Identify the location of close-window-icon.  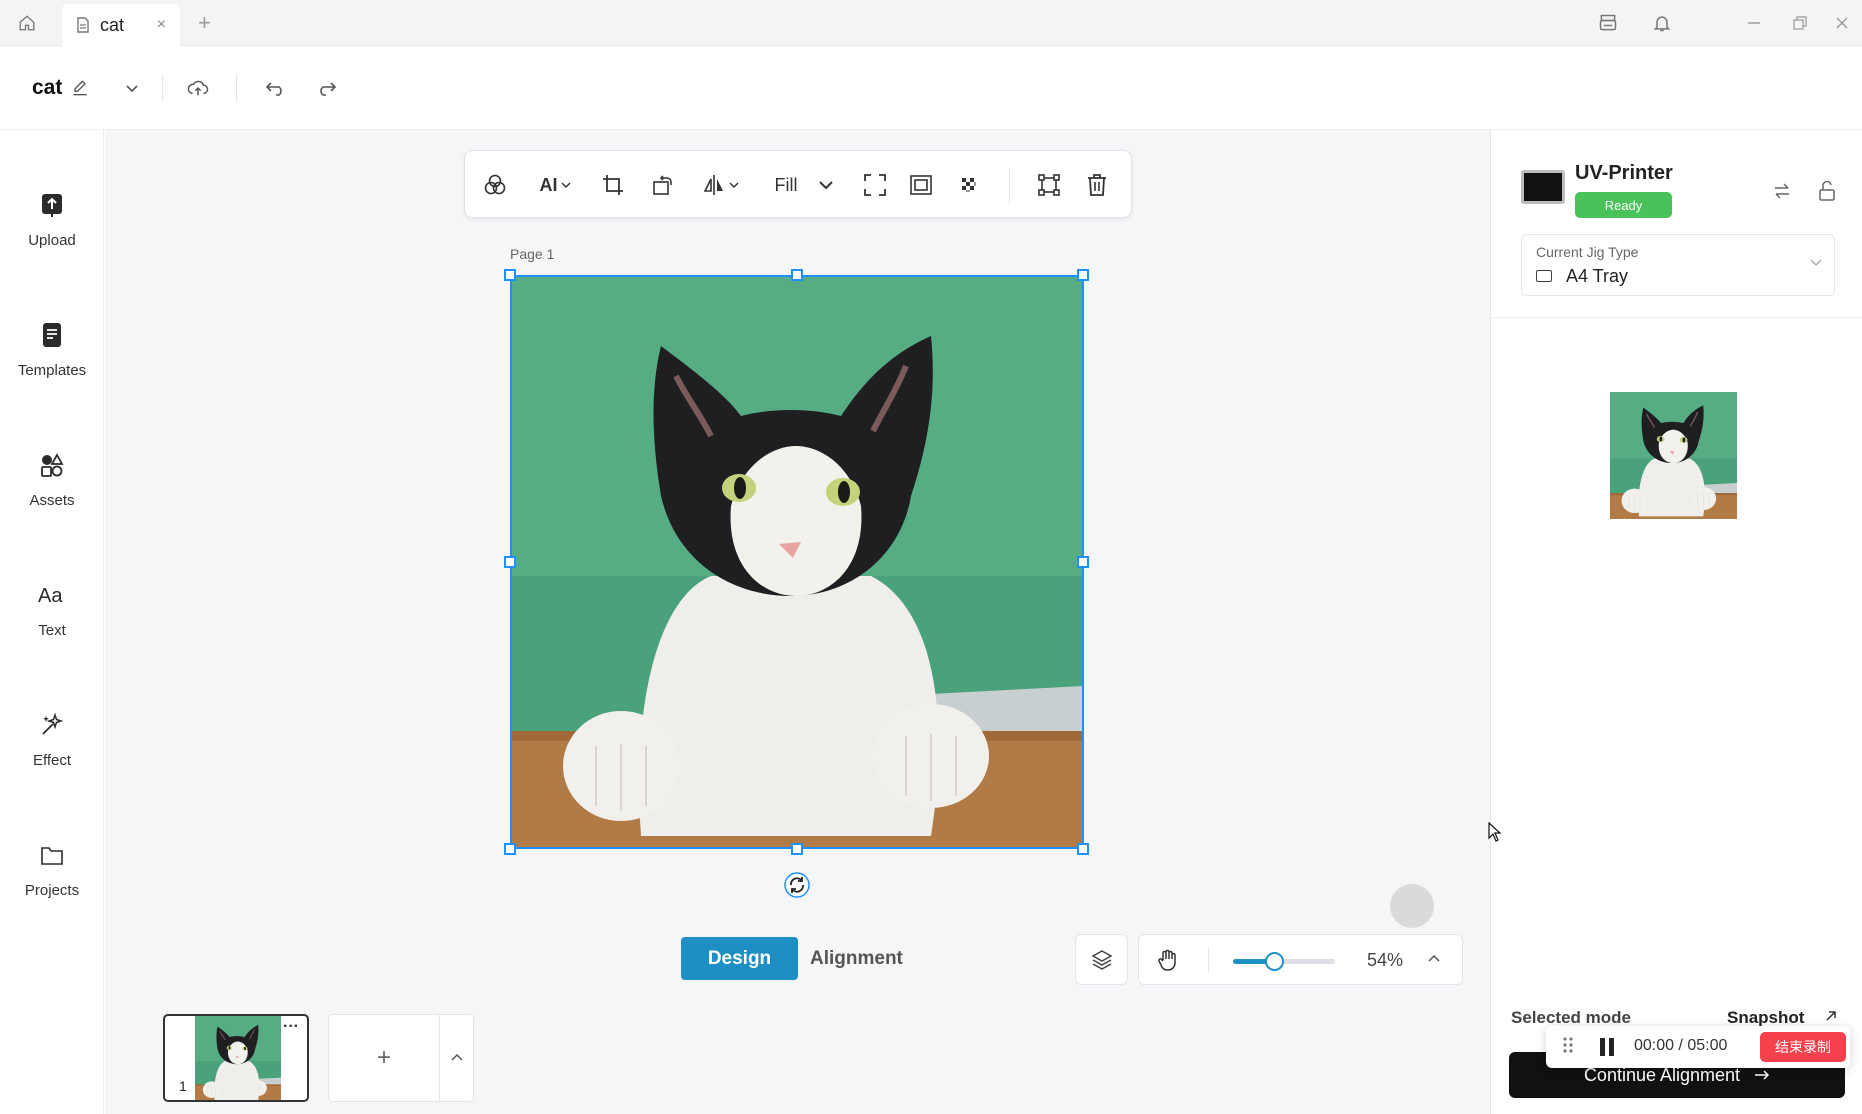
(1842, 23).